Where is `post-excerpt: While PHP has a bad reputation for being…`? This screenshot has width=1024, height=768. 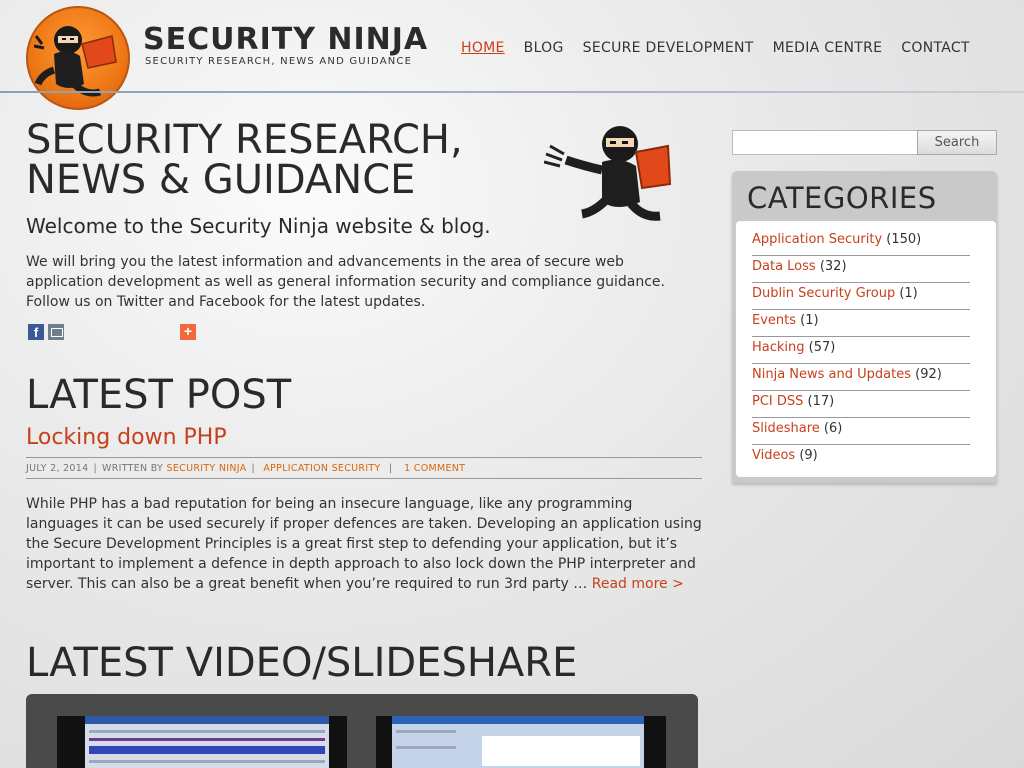 post-excerpt: While PHP has a bad reputation for being… is located at coordinates (364, 544).